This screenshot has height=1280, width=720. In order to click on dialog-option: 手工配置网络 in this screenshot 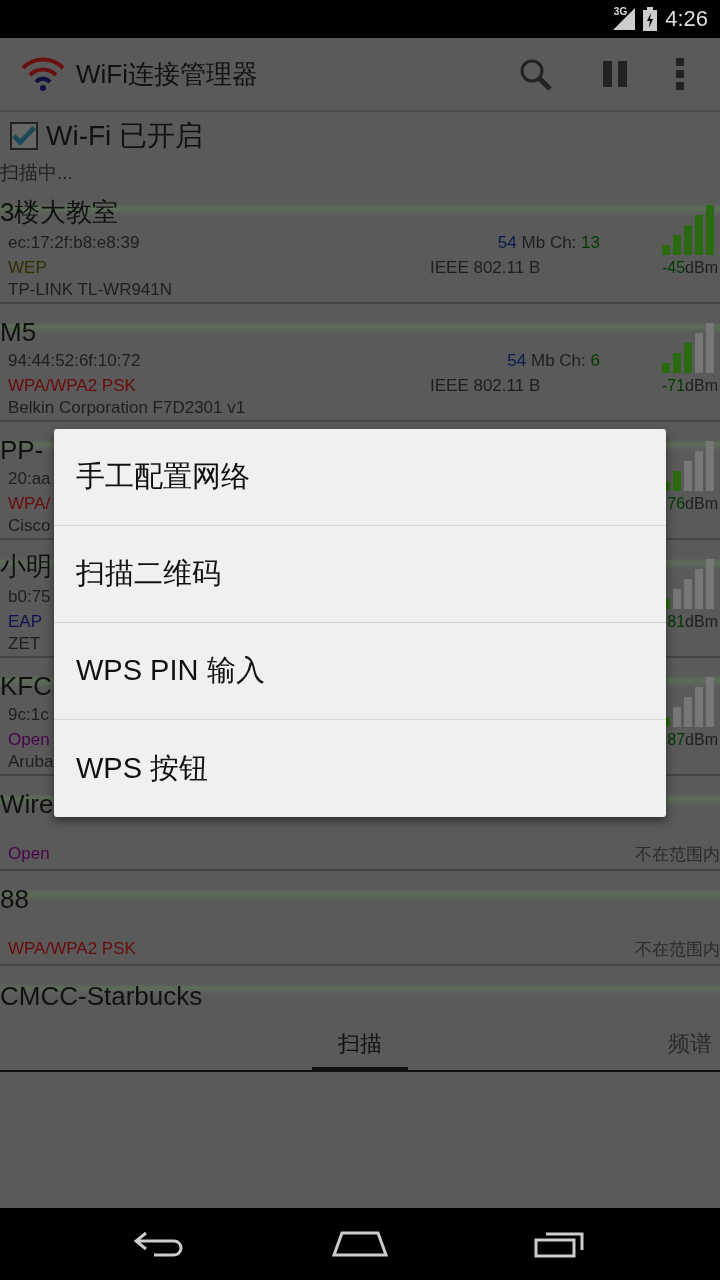, I will do `click(360, 477)`.